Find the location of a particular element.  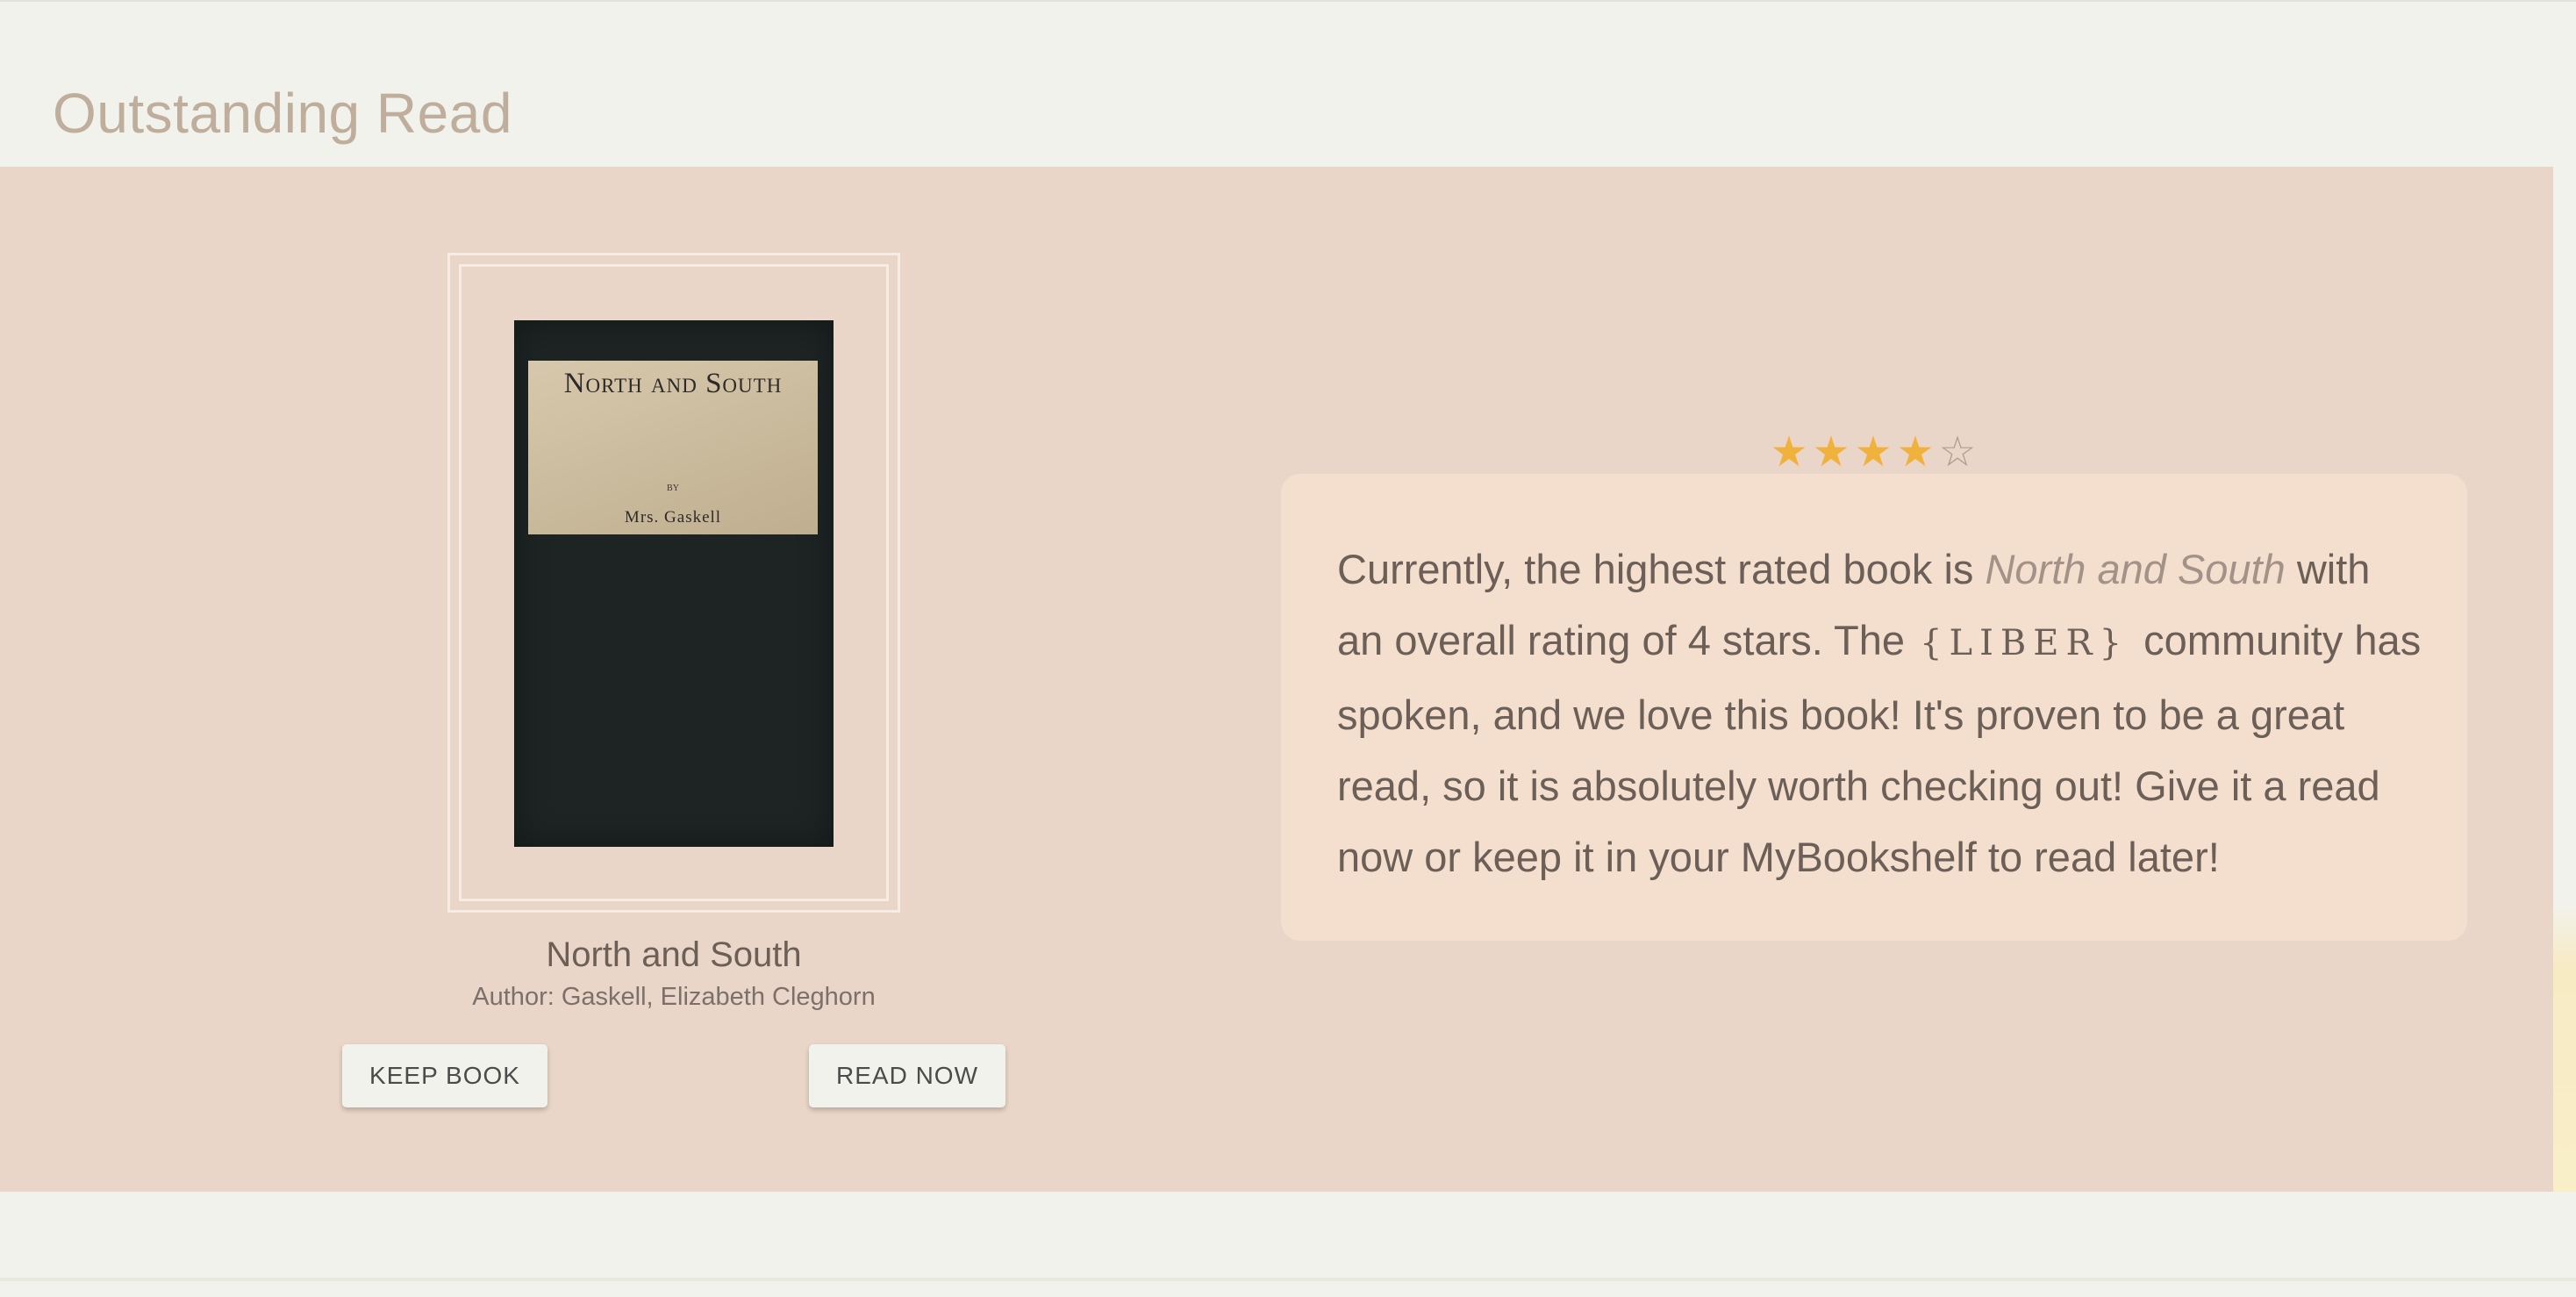

cover-label: North and South BY Mrs. Gaskell is located at coordinates (673, 447).